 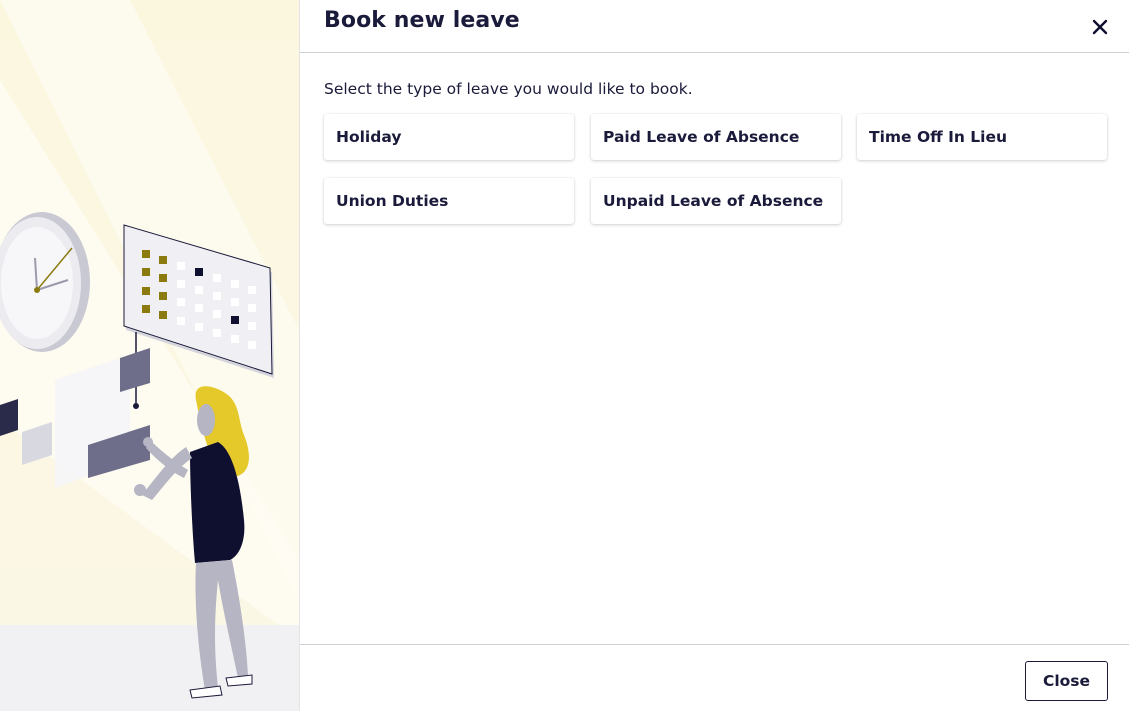 What do you see at coordinates (982, 137) in the screenshot?
I see `leave-type-time-off-in-lieu: Time Off In Lieu` at bounding box center [982, 137].